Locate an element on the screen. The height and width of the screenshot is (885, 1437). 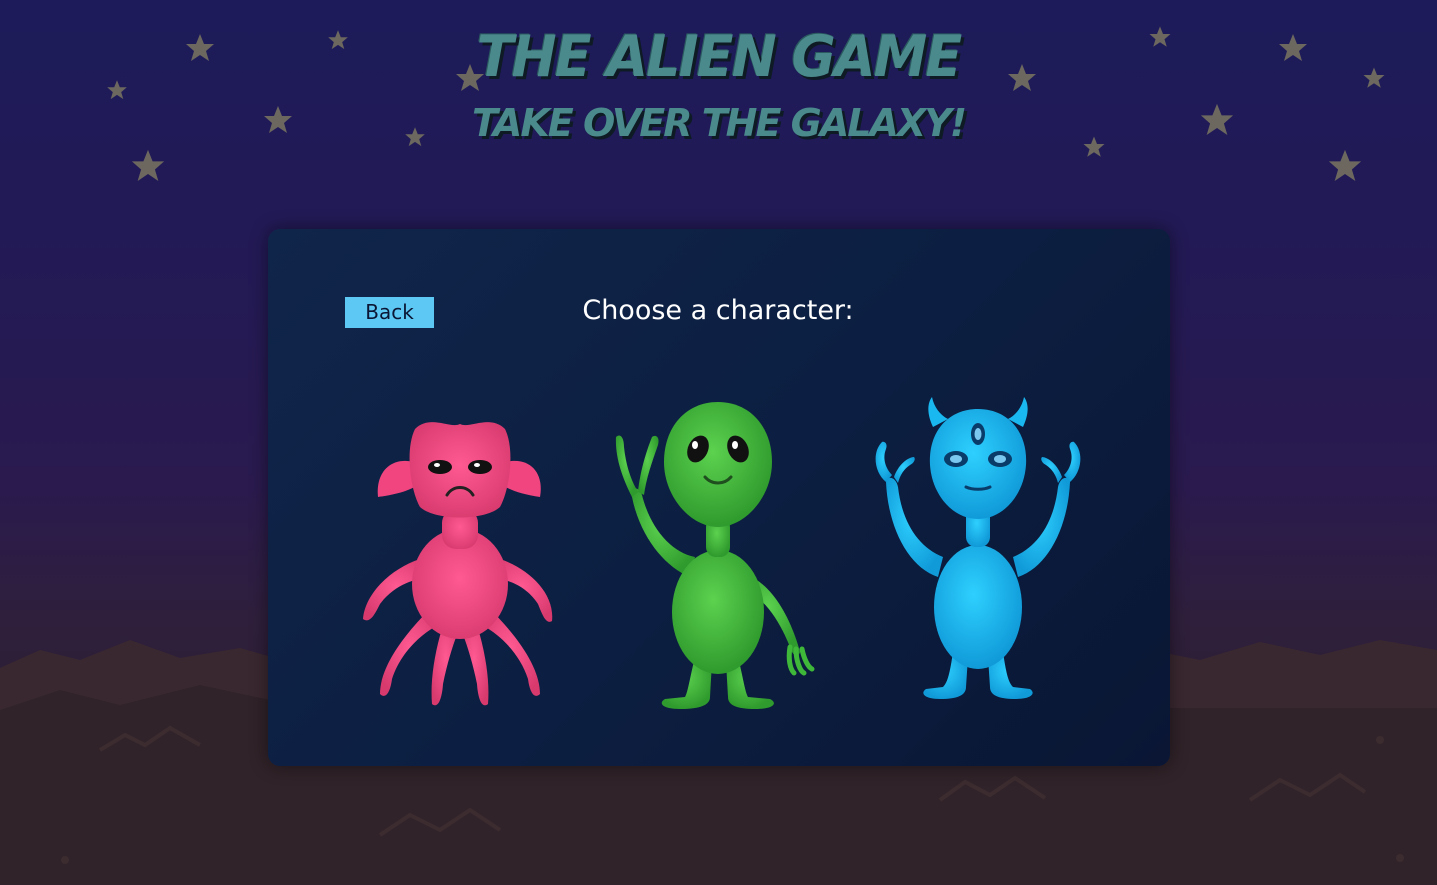
green-alien-icon is located at coordinates (715, 555).